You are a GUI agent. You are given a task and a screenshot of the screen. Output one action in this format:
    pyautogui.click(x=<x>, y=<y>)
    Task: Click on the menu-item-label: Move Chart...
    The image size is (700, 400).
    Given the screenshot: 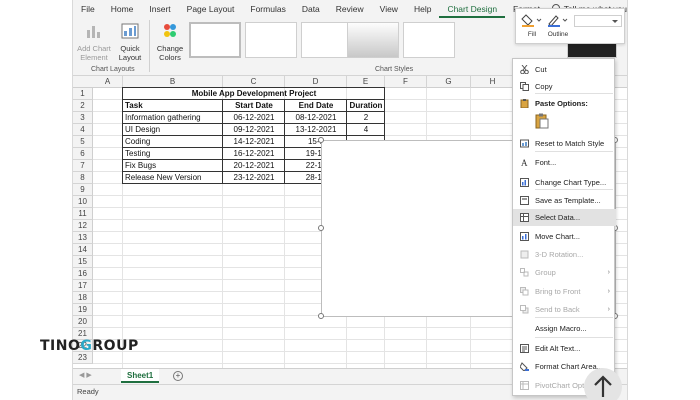 What is the action you would take?
    pyautogui.click(x=558, y=236)
    